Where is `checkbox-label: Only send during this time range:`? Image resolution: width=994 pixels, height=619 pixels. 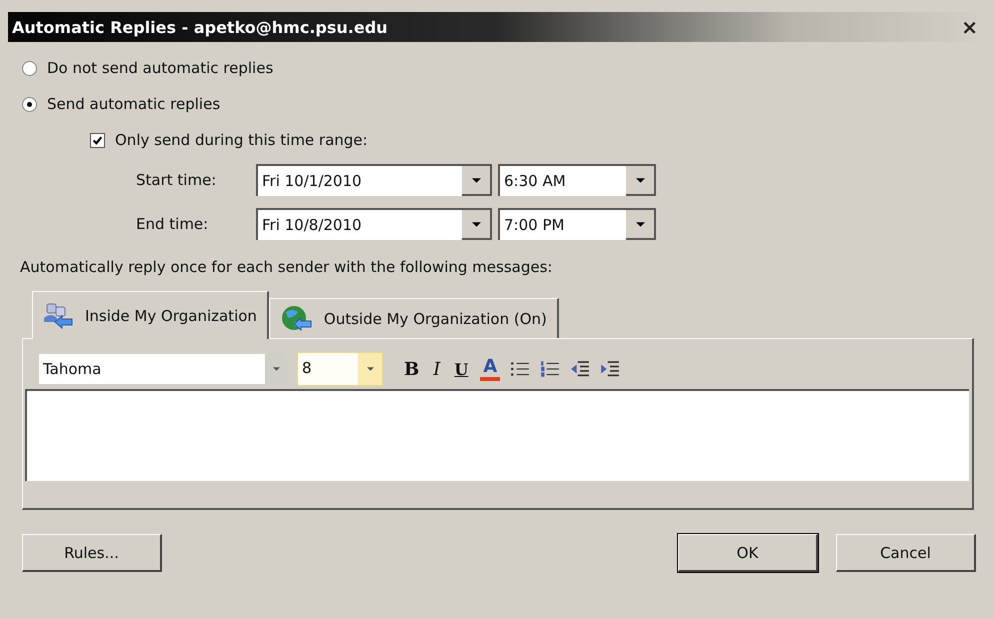
checkbox-label: Only send during this time range: is located at coordinates (241, 140).